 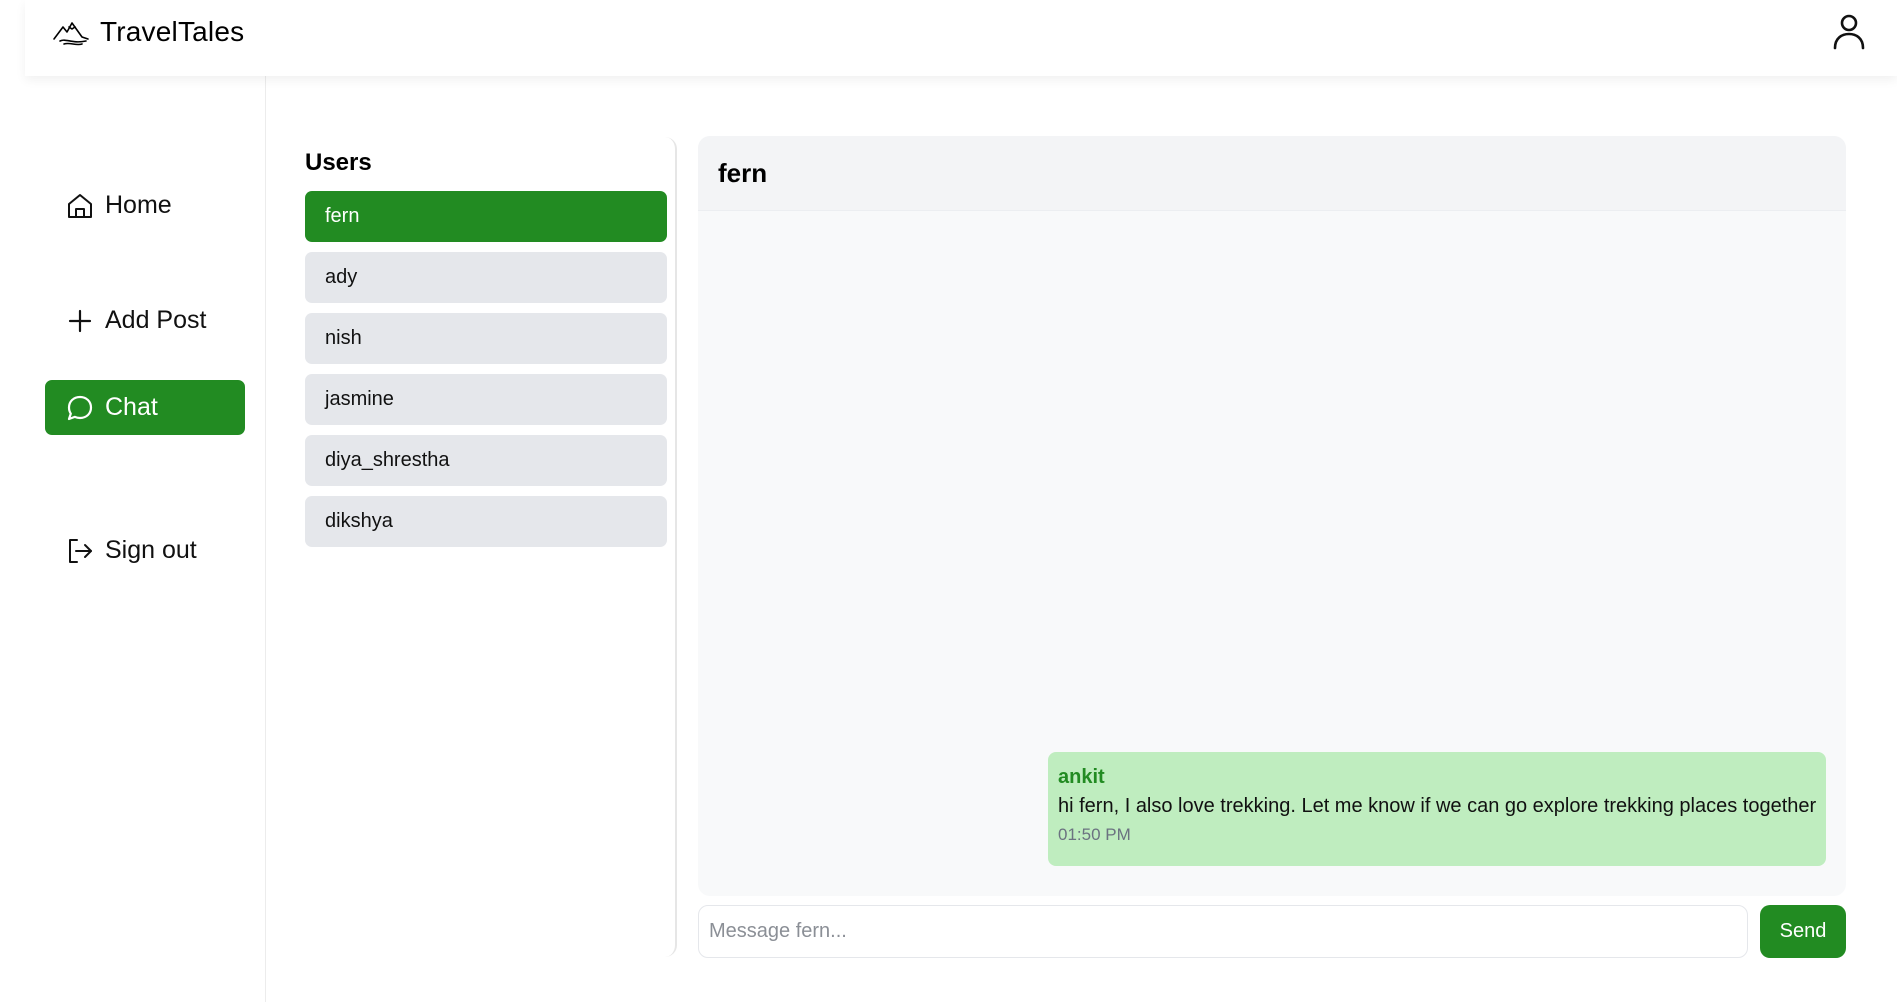 What do you see at coordinates (486, 521) in the screenshot?
I see `user-list-item: dikshya` at bounding box center [486, 521].